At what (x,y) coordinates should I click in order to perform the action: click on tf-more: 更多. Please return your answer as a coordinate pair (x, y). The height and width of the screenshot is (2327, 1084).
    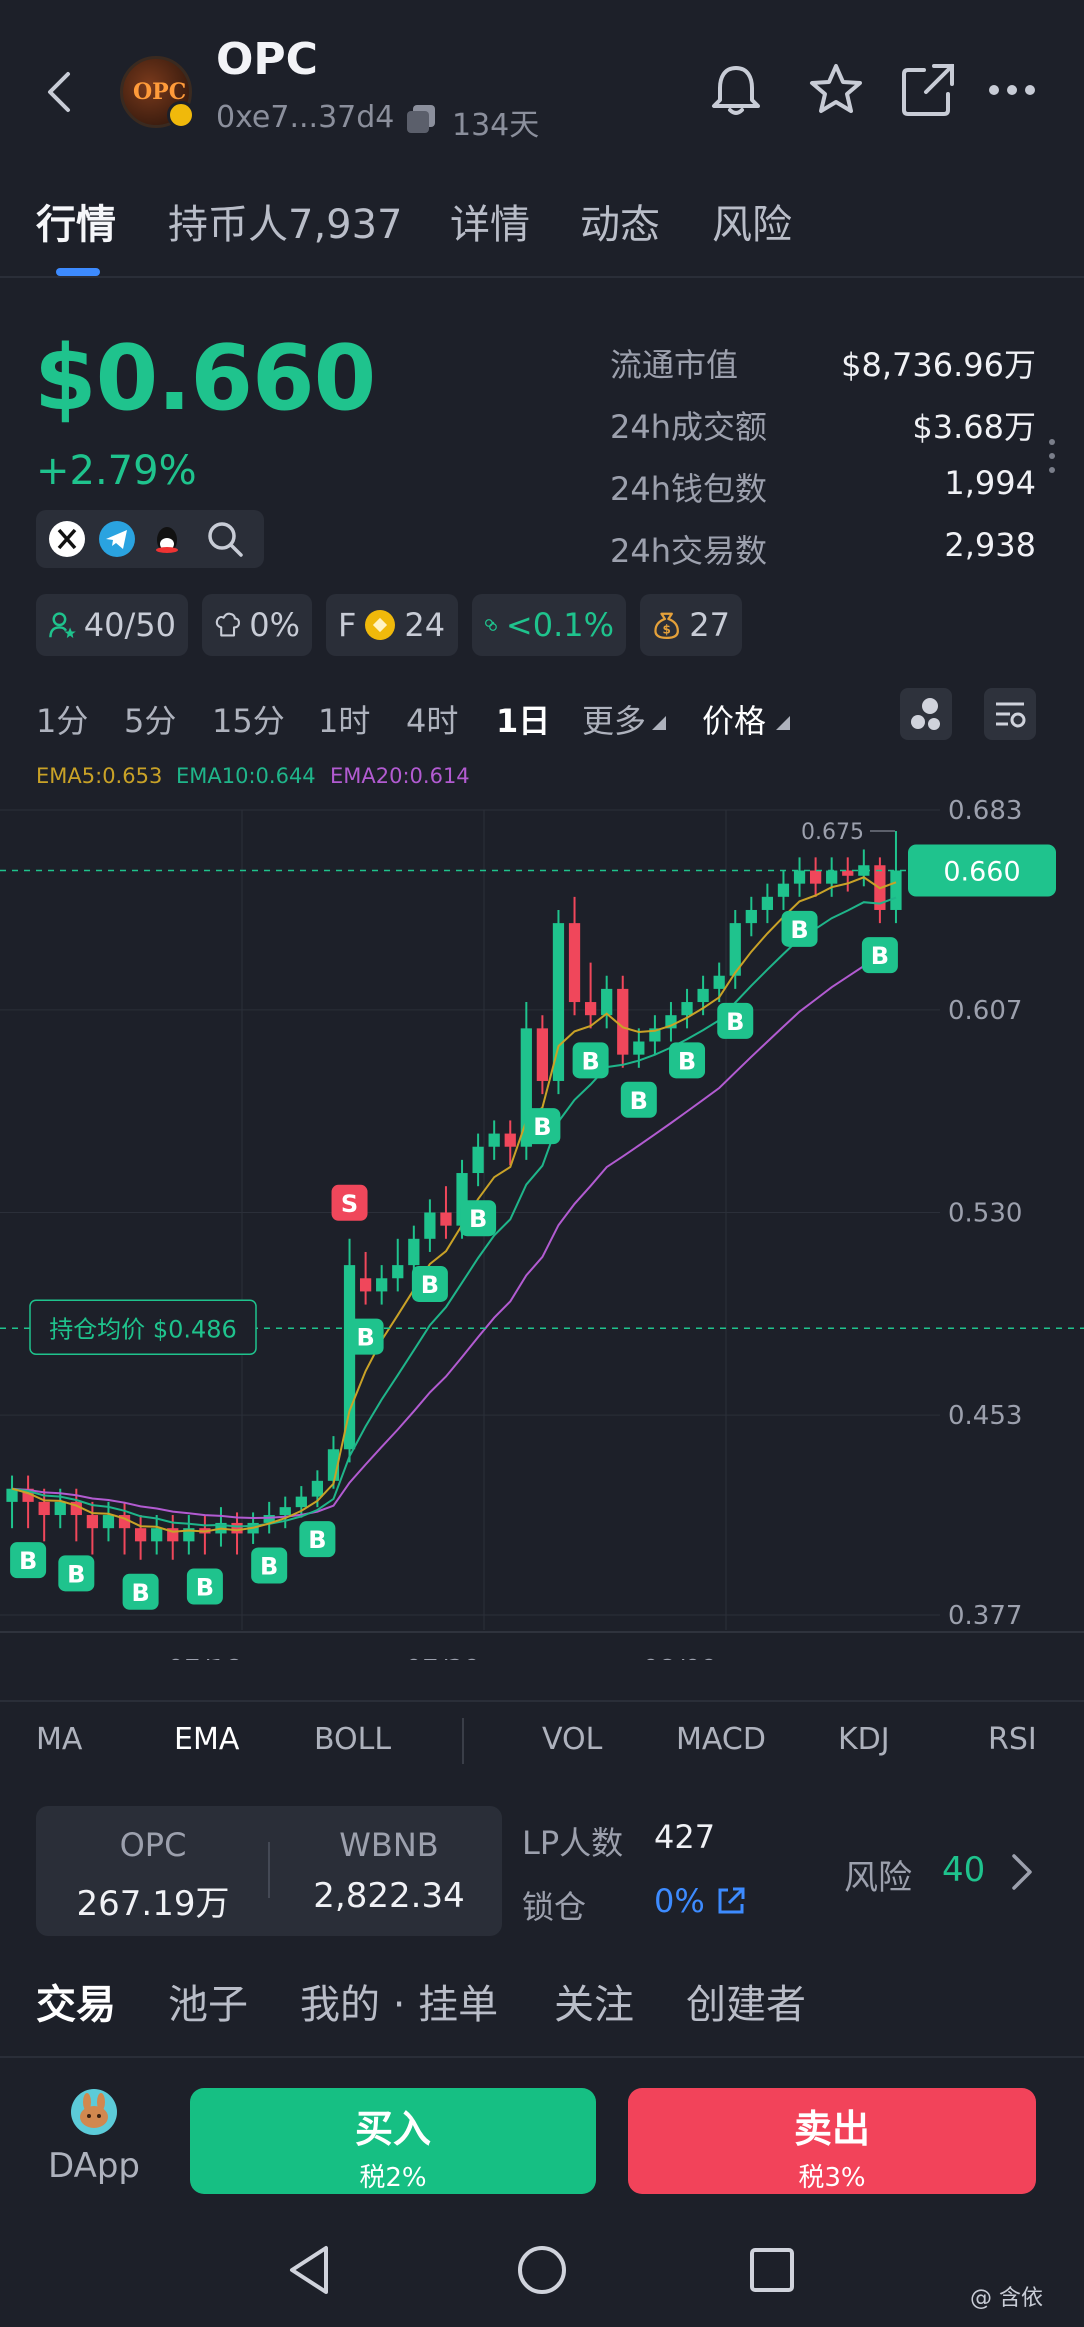
    Looking at the image, I should click on (614, 719).